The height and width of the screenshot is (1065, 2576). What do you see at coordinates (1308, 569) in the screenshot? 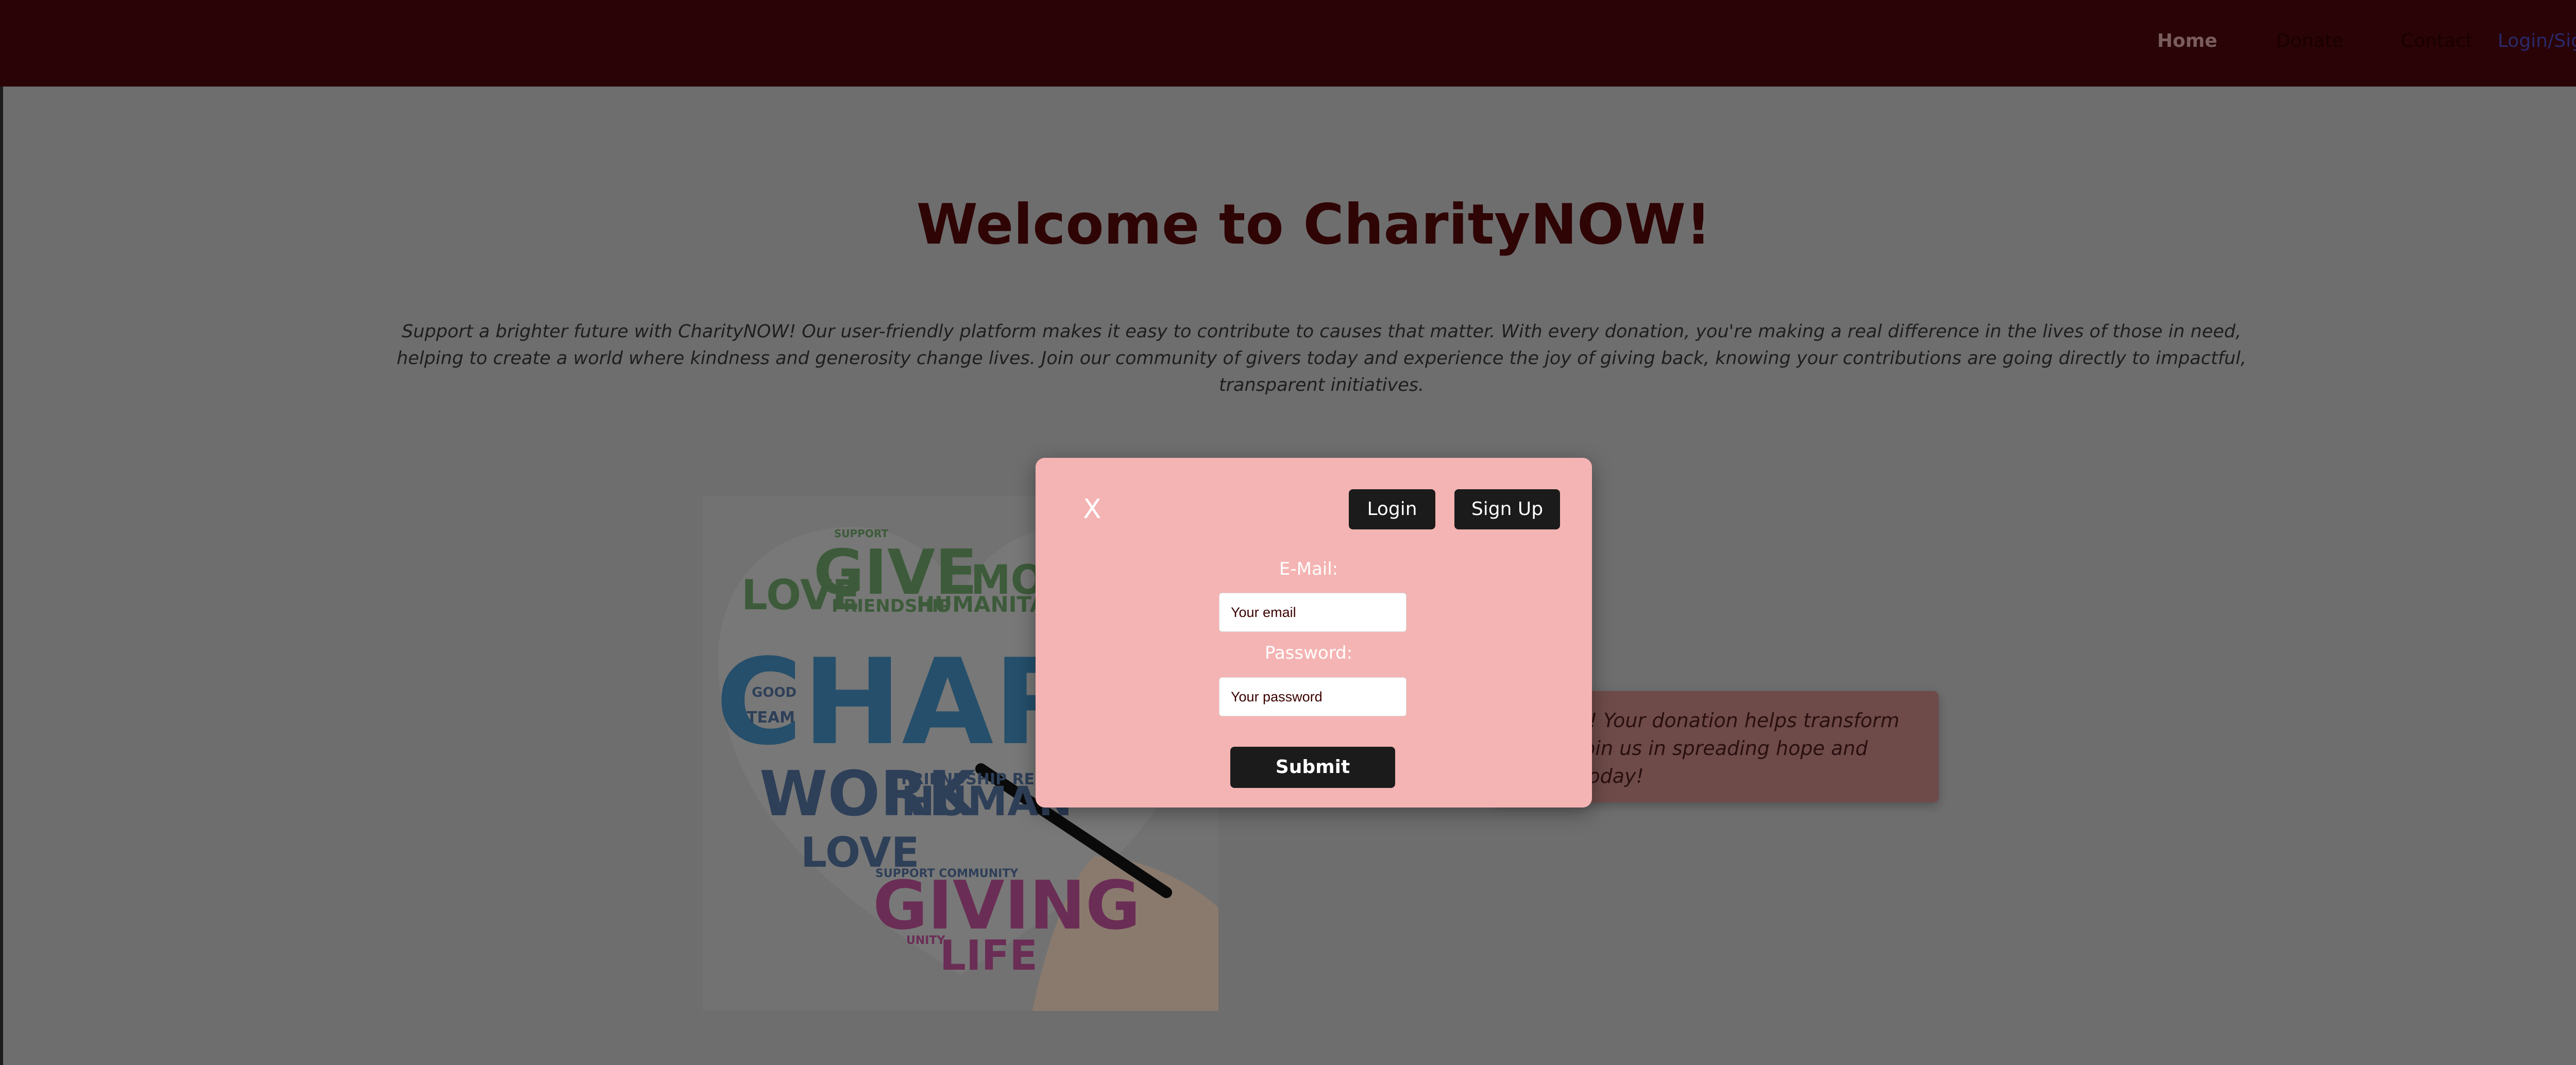
I see `email-label: E-Mail:` at bounding box center [1308, 569].